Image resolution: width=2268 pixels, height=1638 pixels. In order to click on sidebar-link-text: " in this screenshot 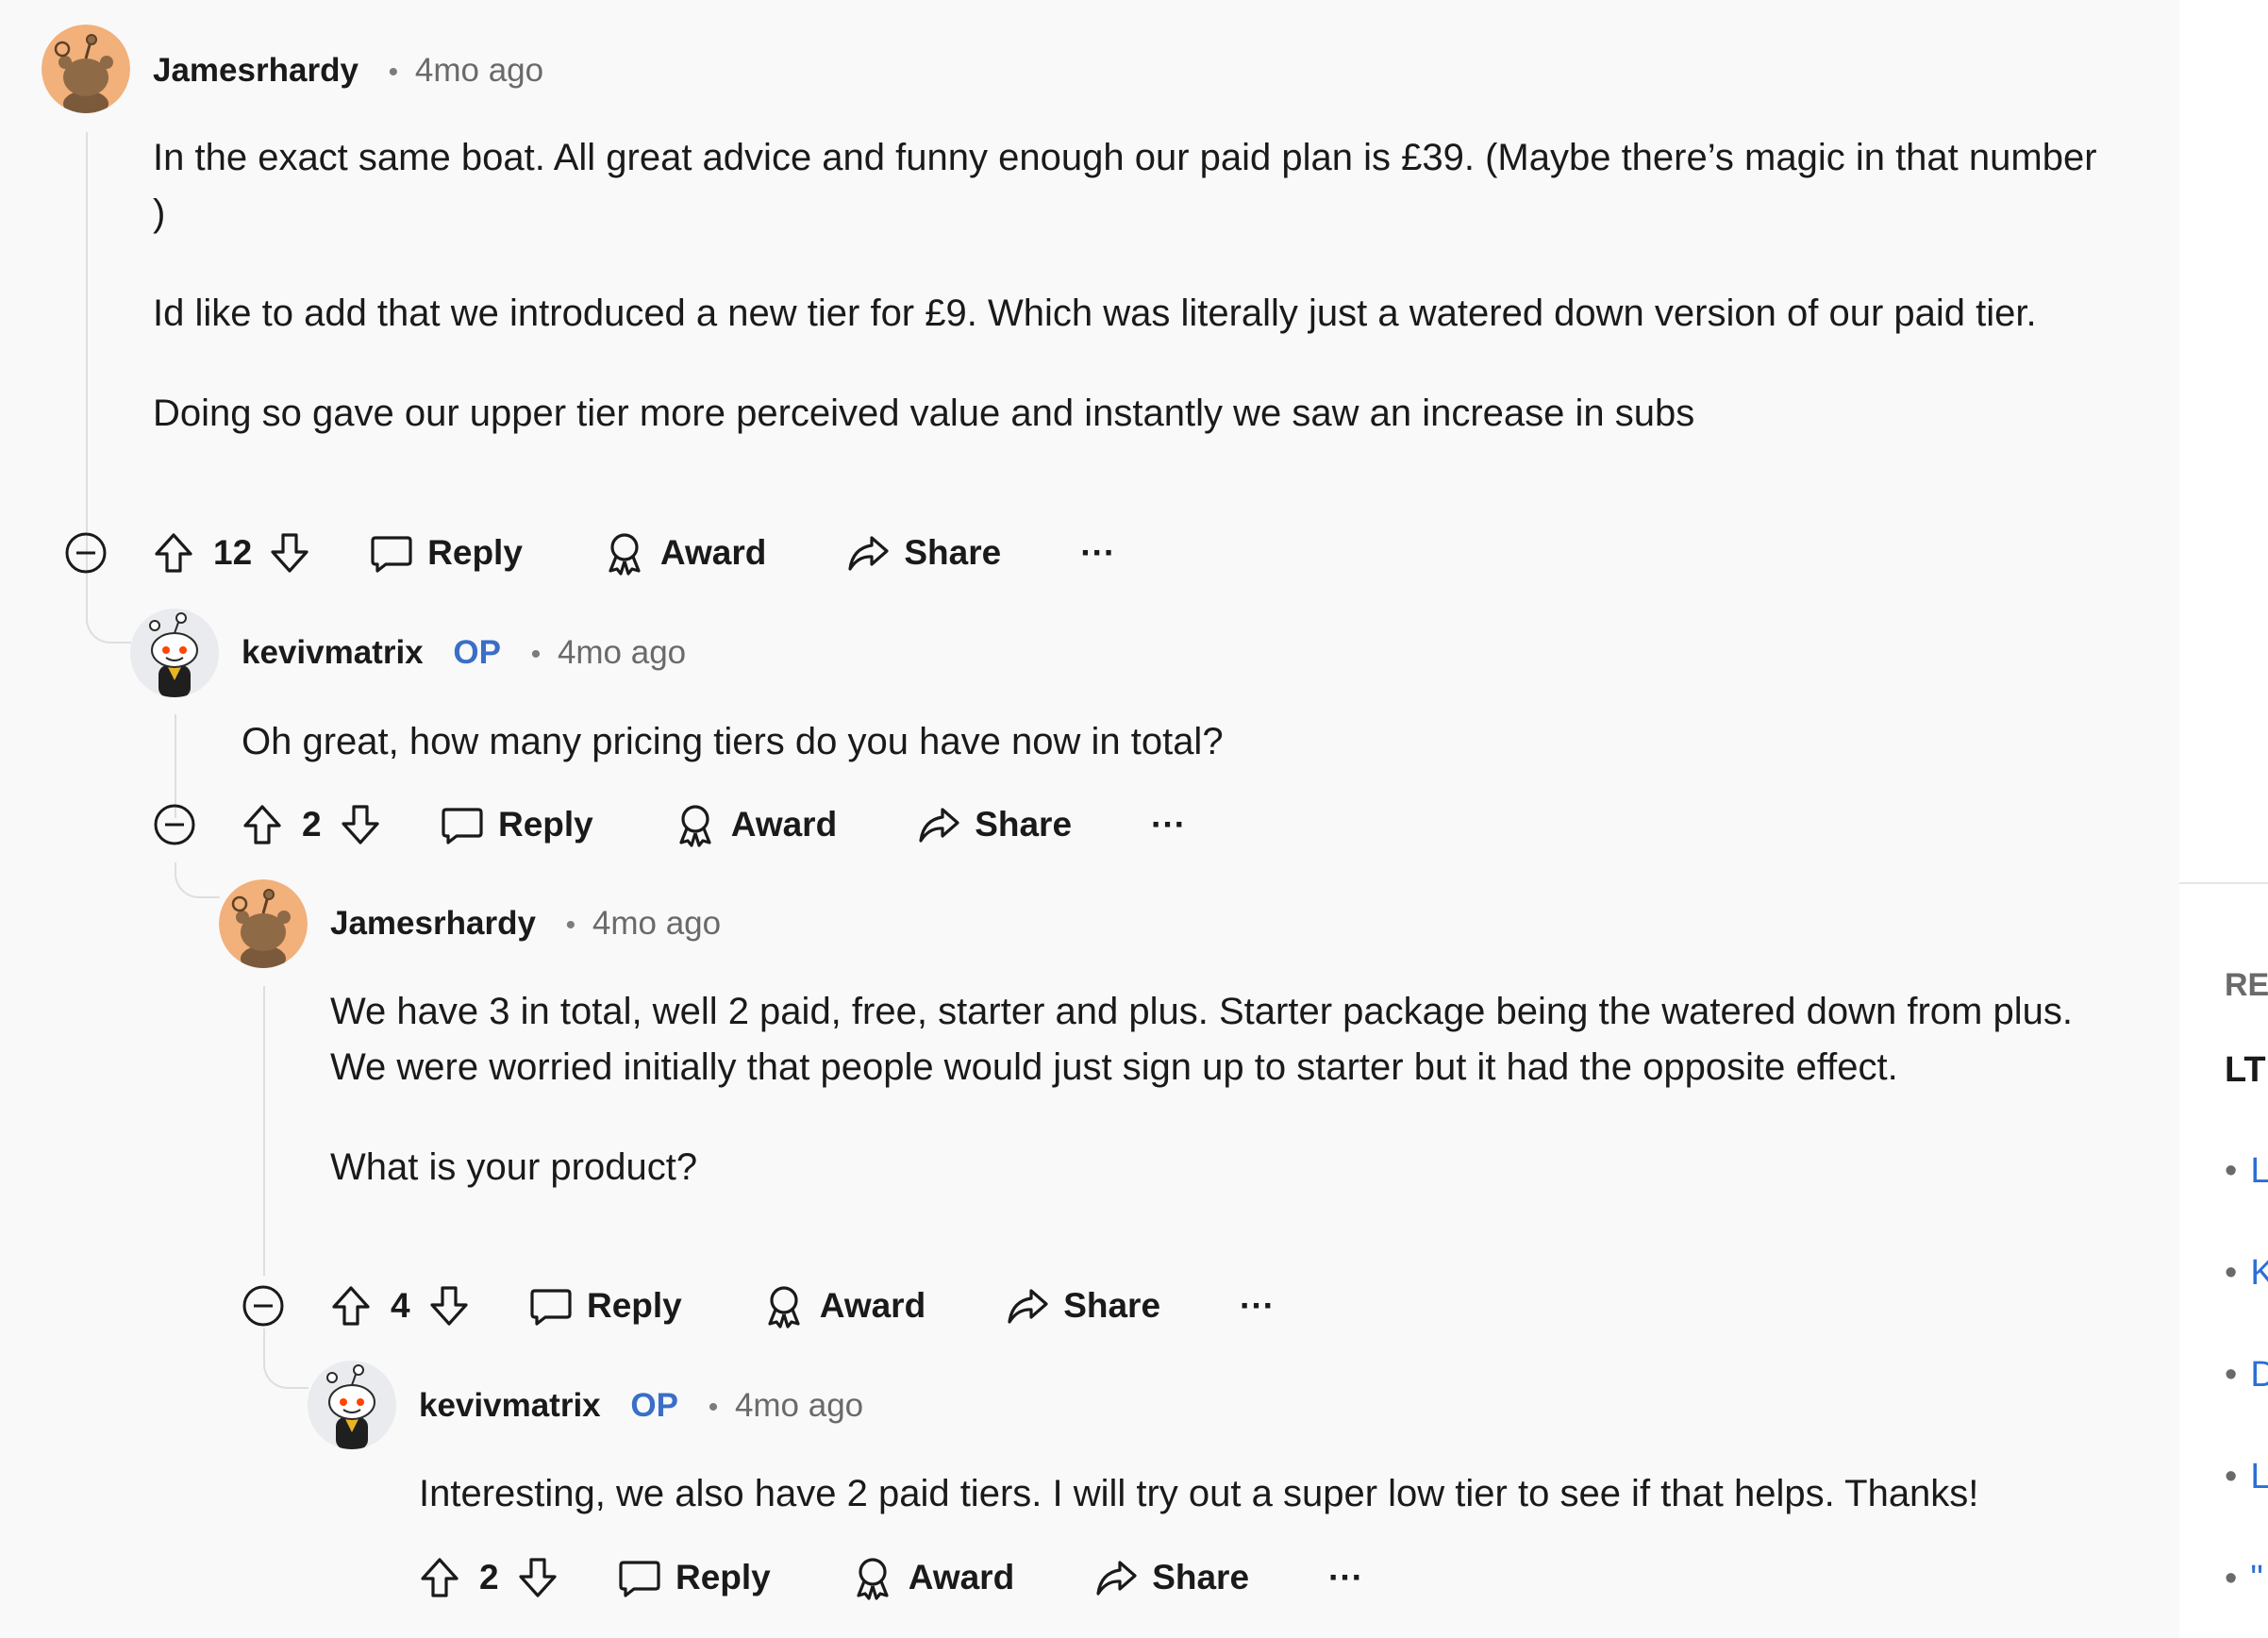, I will do `click(2257, 1578)`.